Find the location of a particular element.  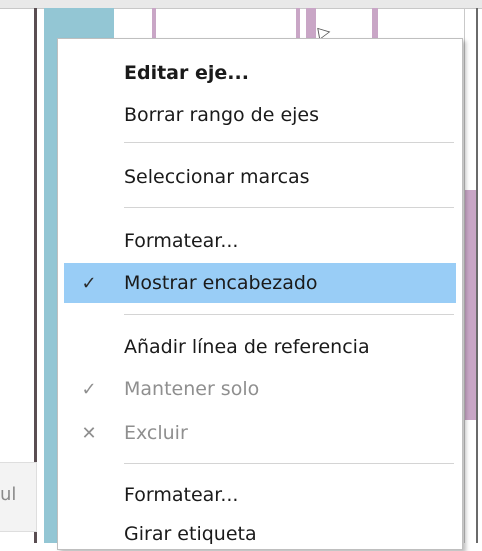

menu-item-rotate-label: Girar etiqueta is located at coordinates (260, 534).